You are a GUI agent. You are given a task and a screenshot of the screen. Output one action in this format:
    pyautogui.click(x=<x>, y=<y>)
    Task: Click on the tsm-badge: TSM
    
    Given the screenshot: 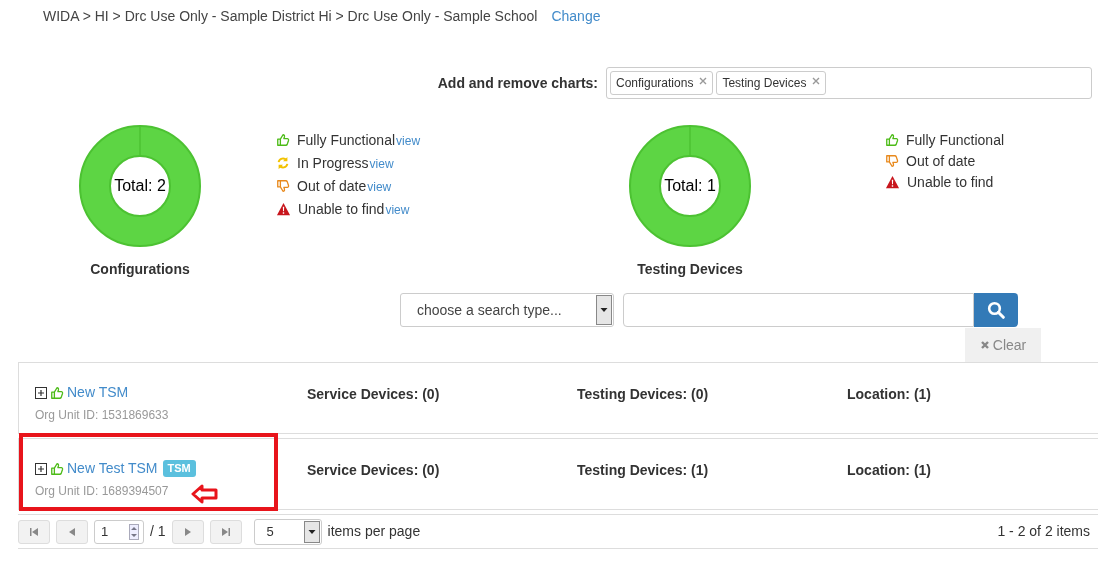 What is the action you would take?
    pyautogui.click(x=179, y=468)
    